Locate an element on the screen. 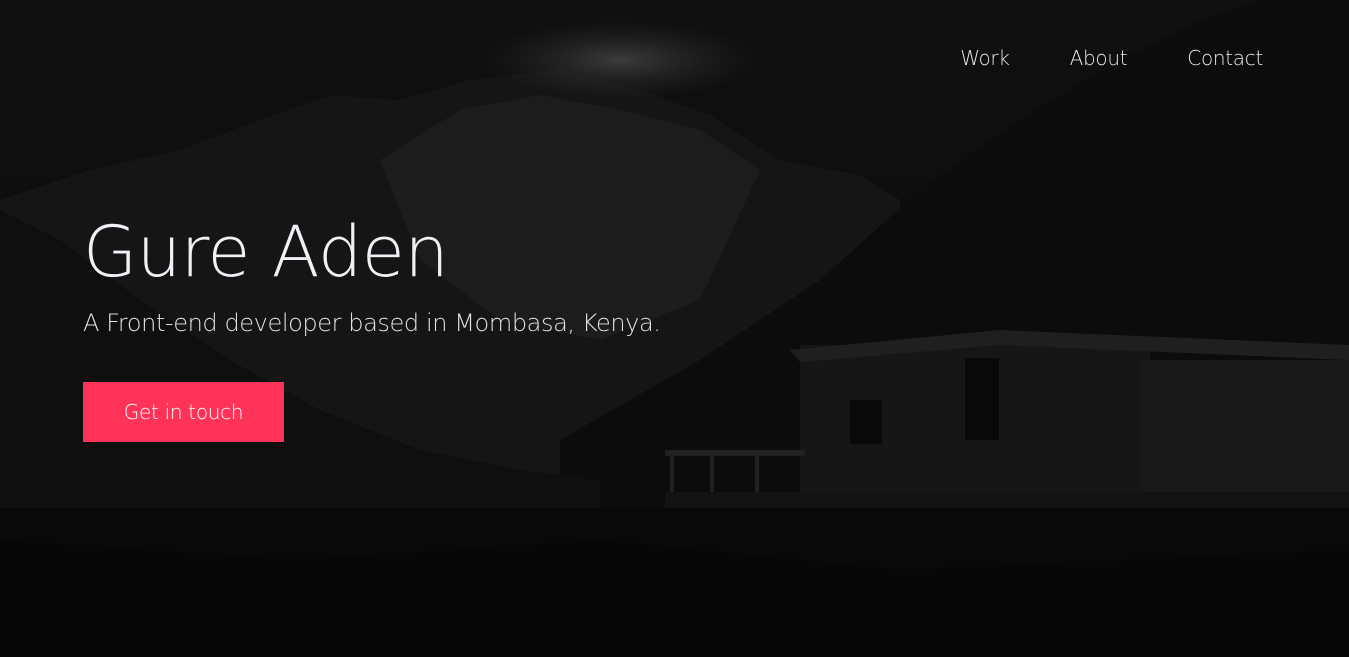 Image resolution: width=1349 pixels, height=657 pixels. hero-title: Gure Aden is located at coordinates (266, 252).